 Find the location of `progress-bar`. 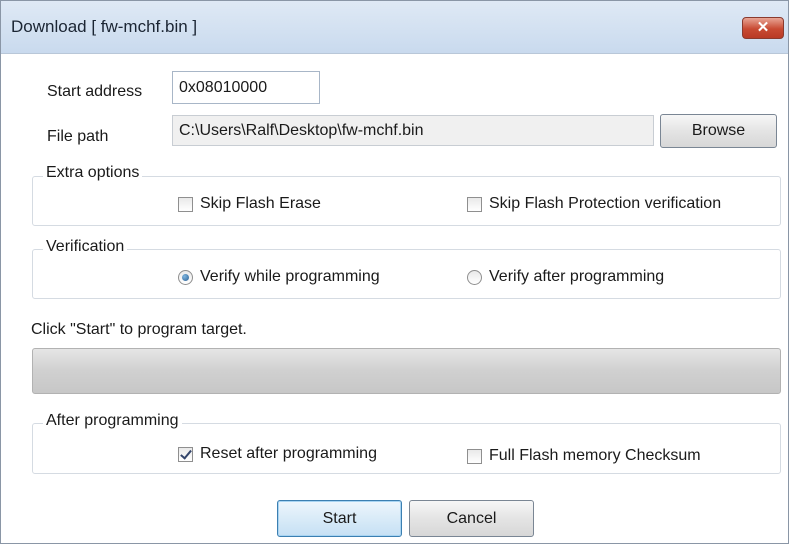

progress-bar is located at coordinates (406, 371).